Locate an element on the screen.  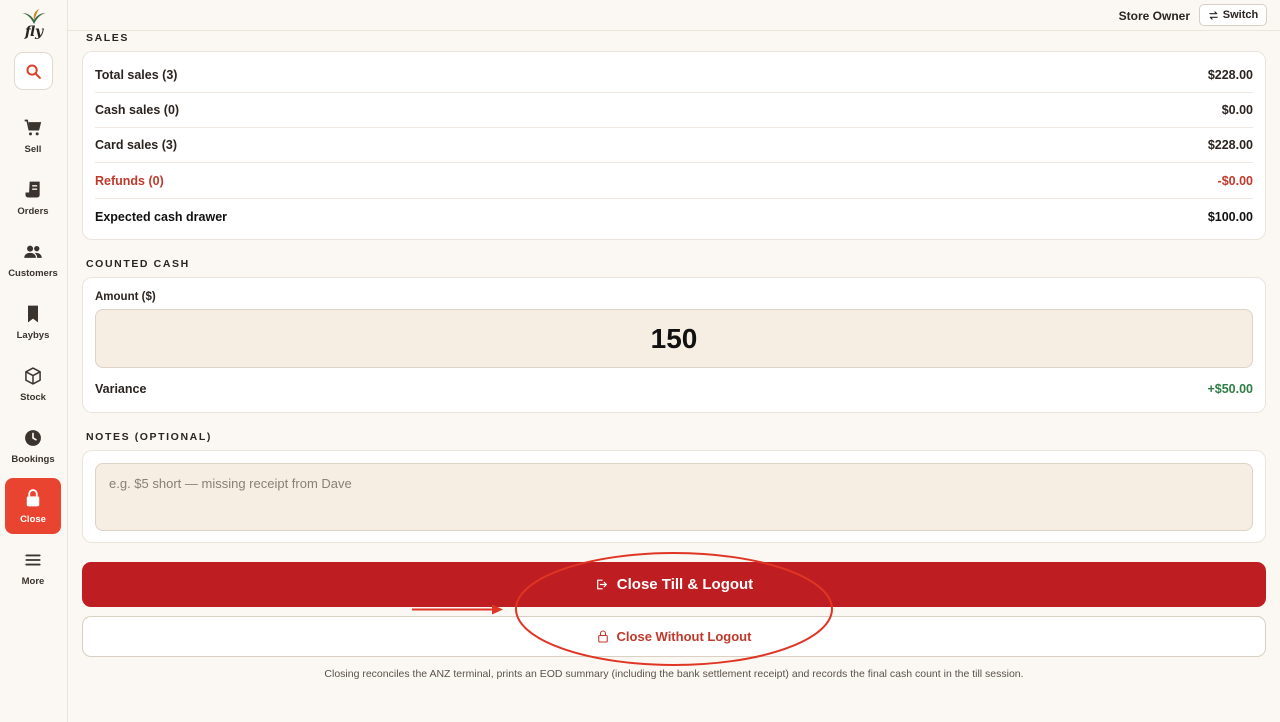
nav-label: Orders is located at coordinates (33, 211).